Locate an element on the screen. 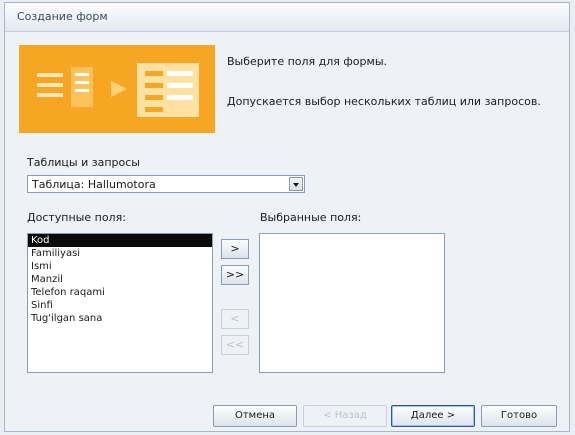  list-item: Ismi is located at coordinates (120, 266).